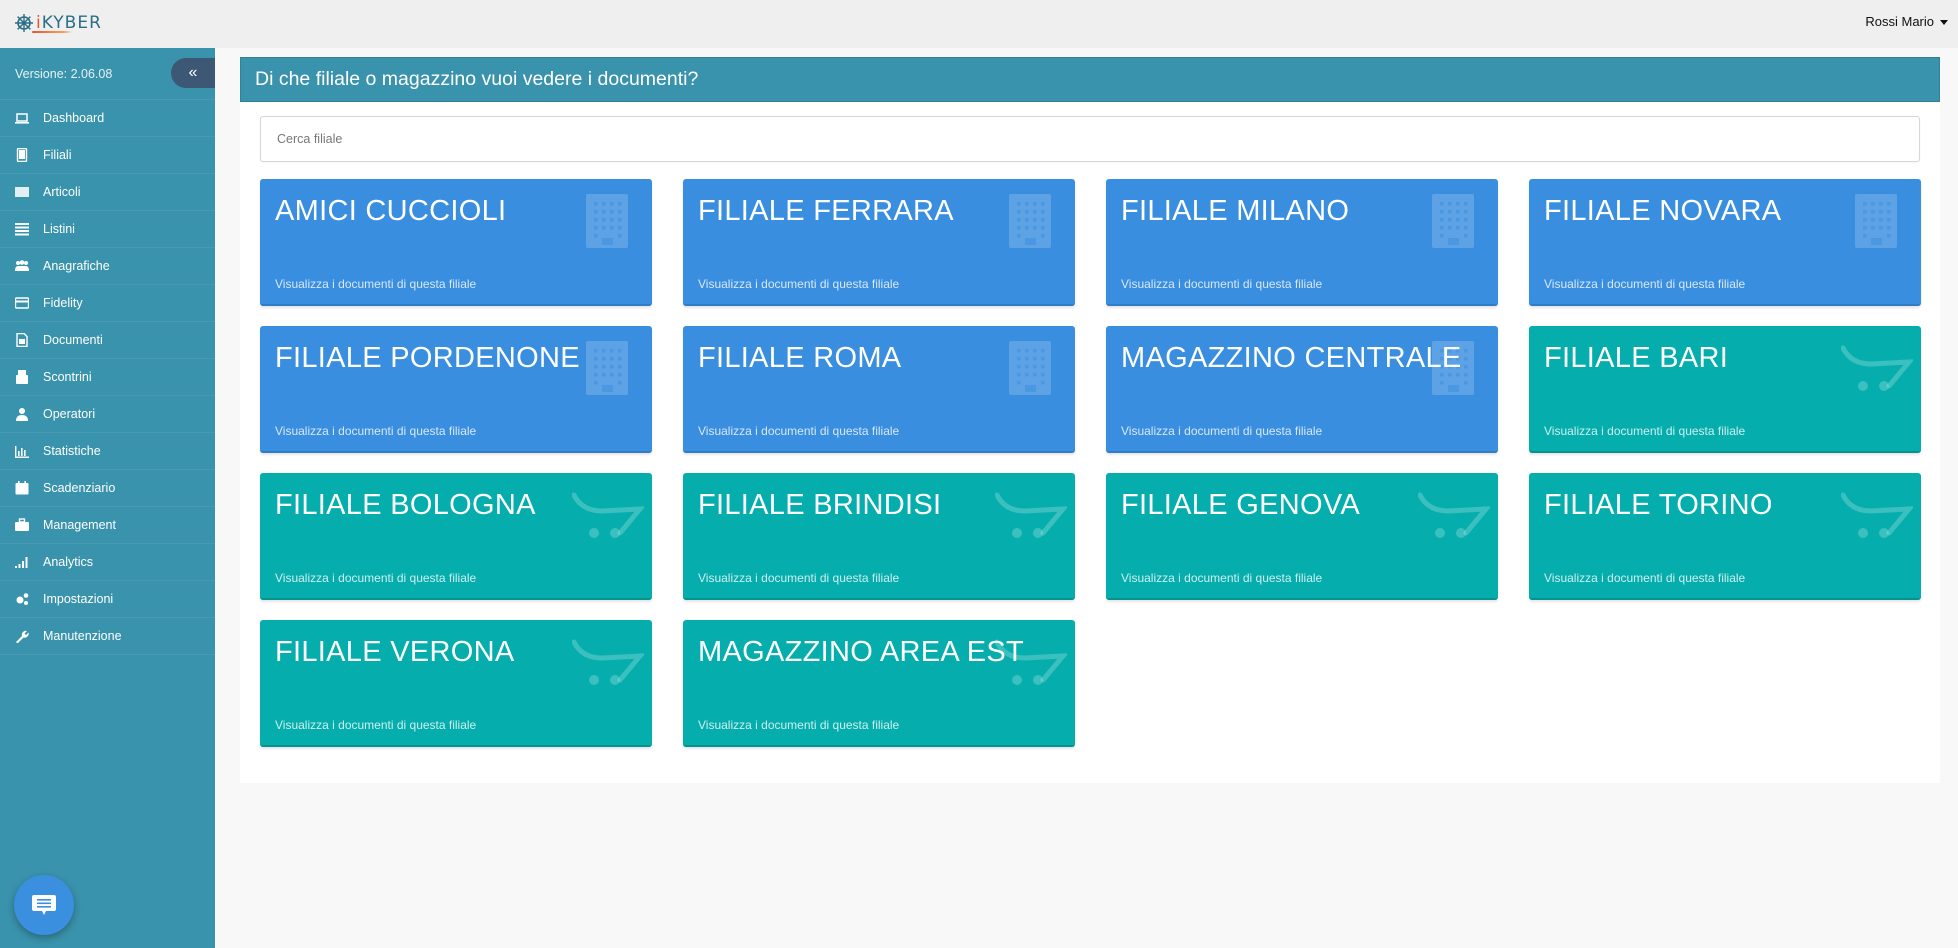 This screenshot has width=1958, height=948. What do you see at coordinates (107, 303) in the screenshot?
I see `sidebar-item-fidelity: Fidelity` at bounding box center [107, 303].